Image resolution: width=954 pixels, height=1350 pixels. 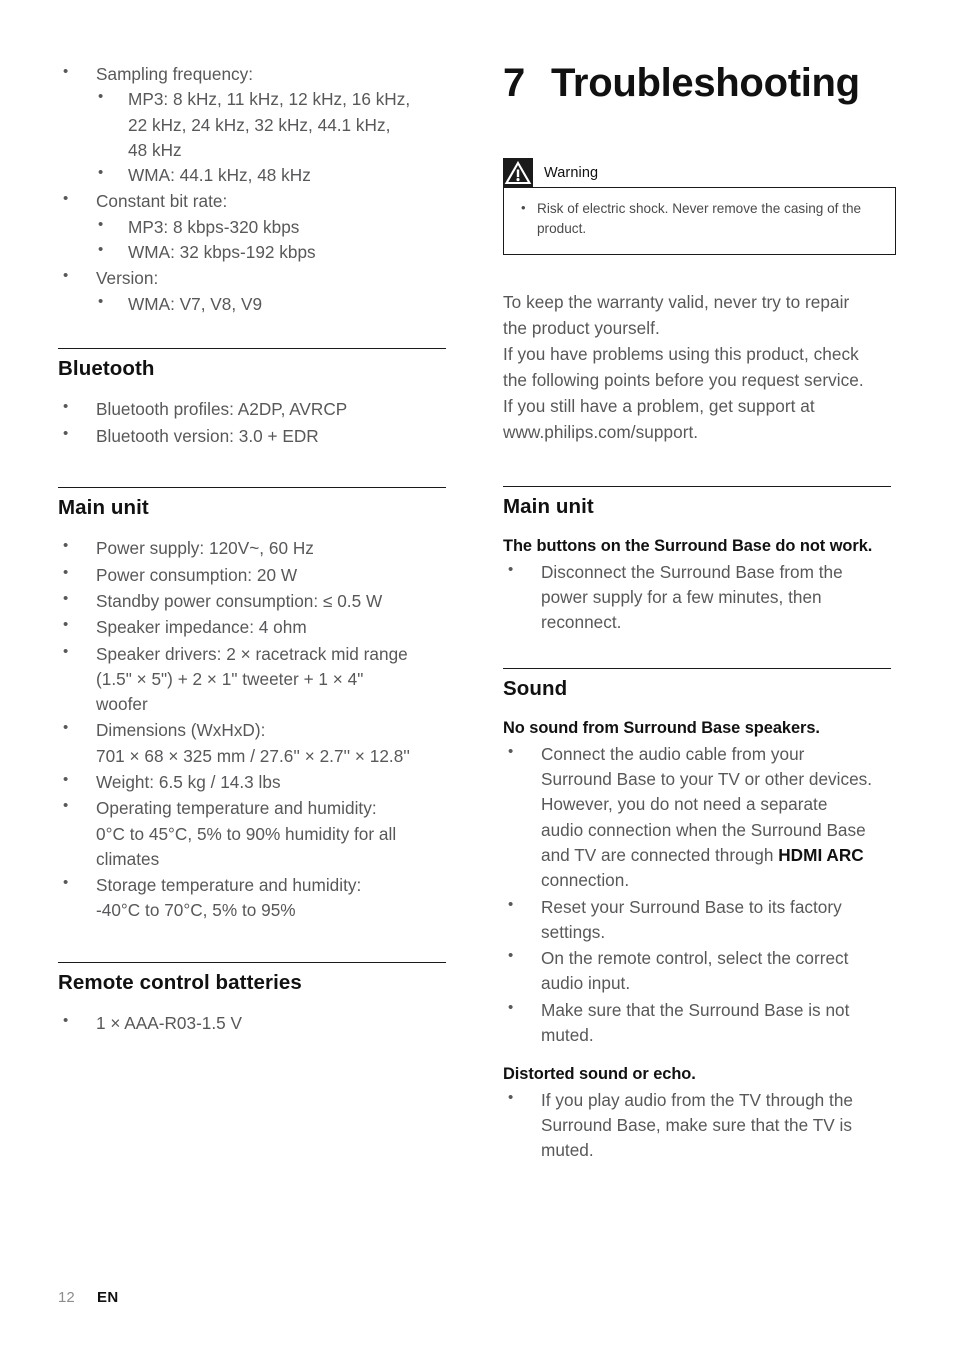 What do you see at coordinates (253, 627) in the screenshot?
I see `list-item: Speaker impedance: 4 ohm` at bounding box center [253, 627].